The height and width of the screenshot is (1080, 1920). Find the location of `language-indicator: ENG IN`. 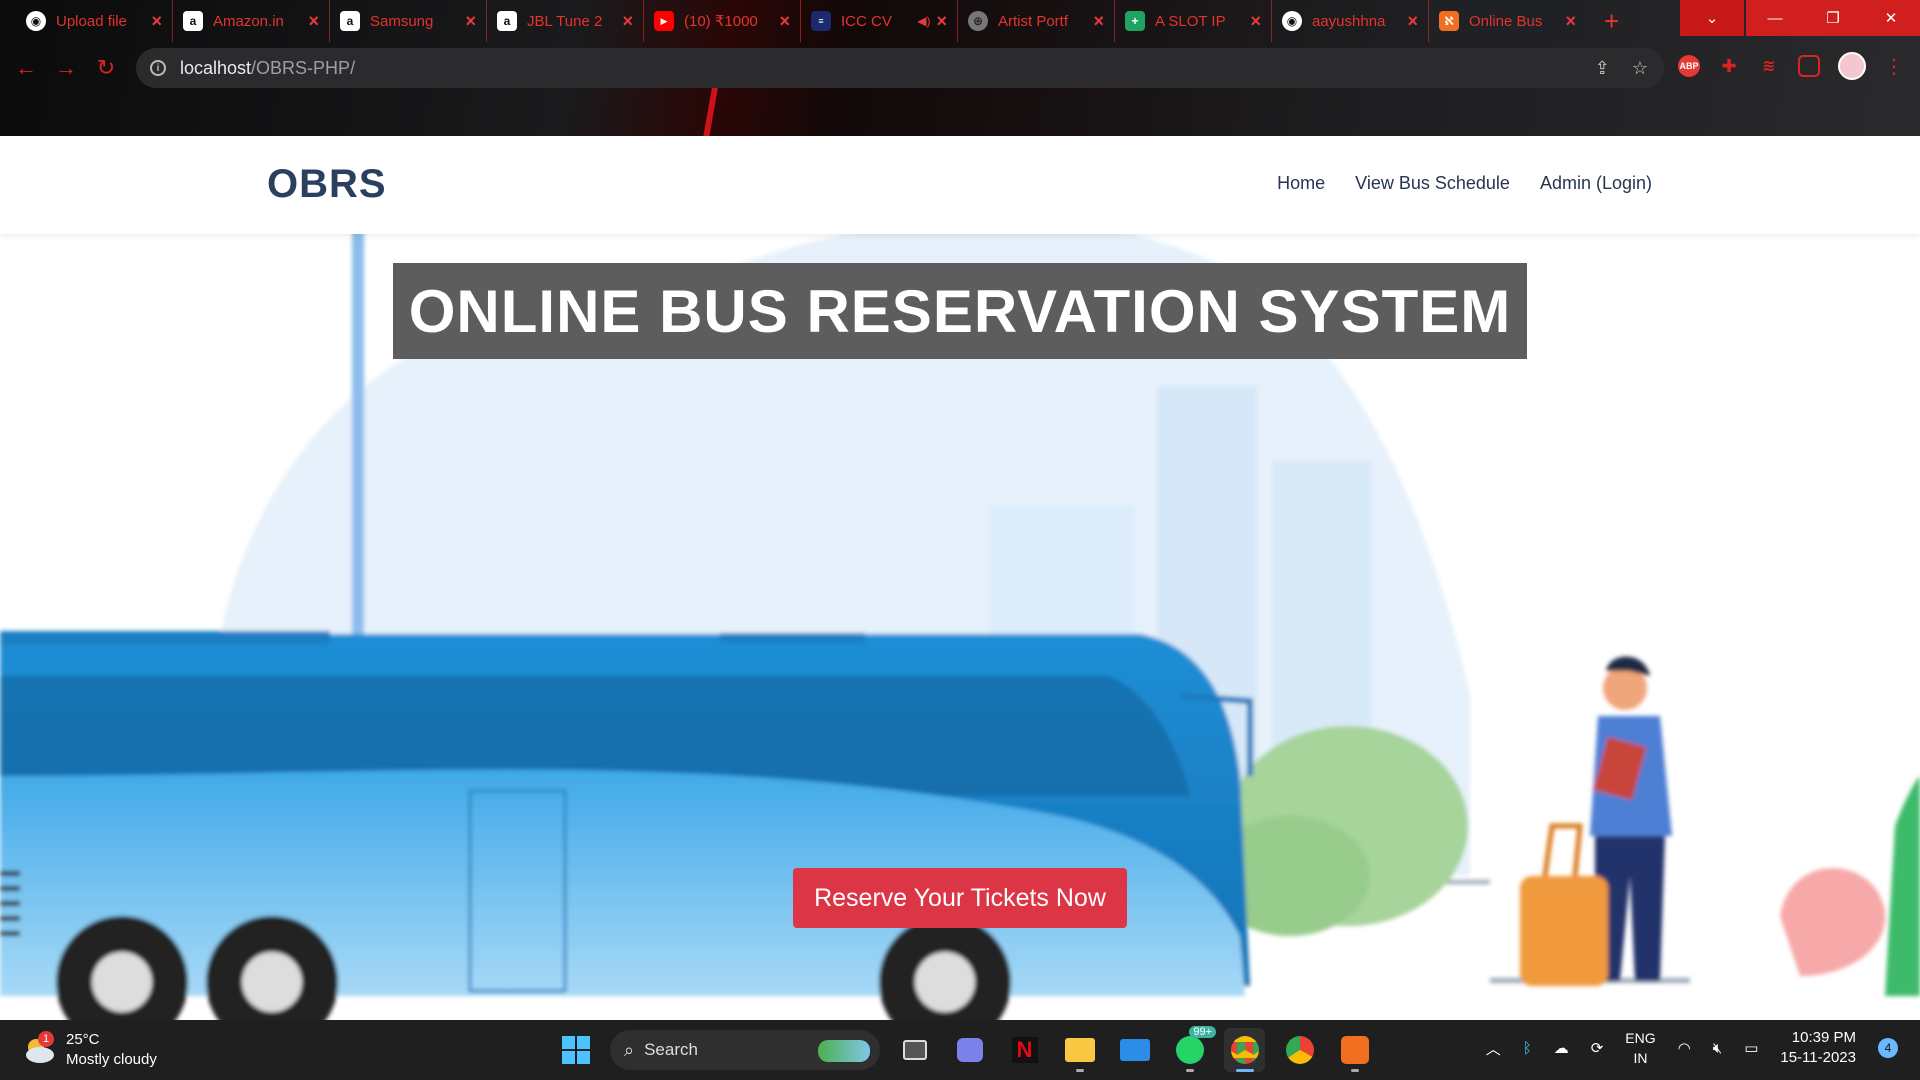

language-indicator: ENG IN is located at coordinates (1640, 1048).